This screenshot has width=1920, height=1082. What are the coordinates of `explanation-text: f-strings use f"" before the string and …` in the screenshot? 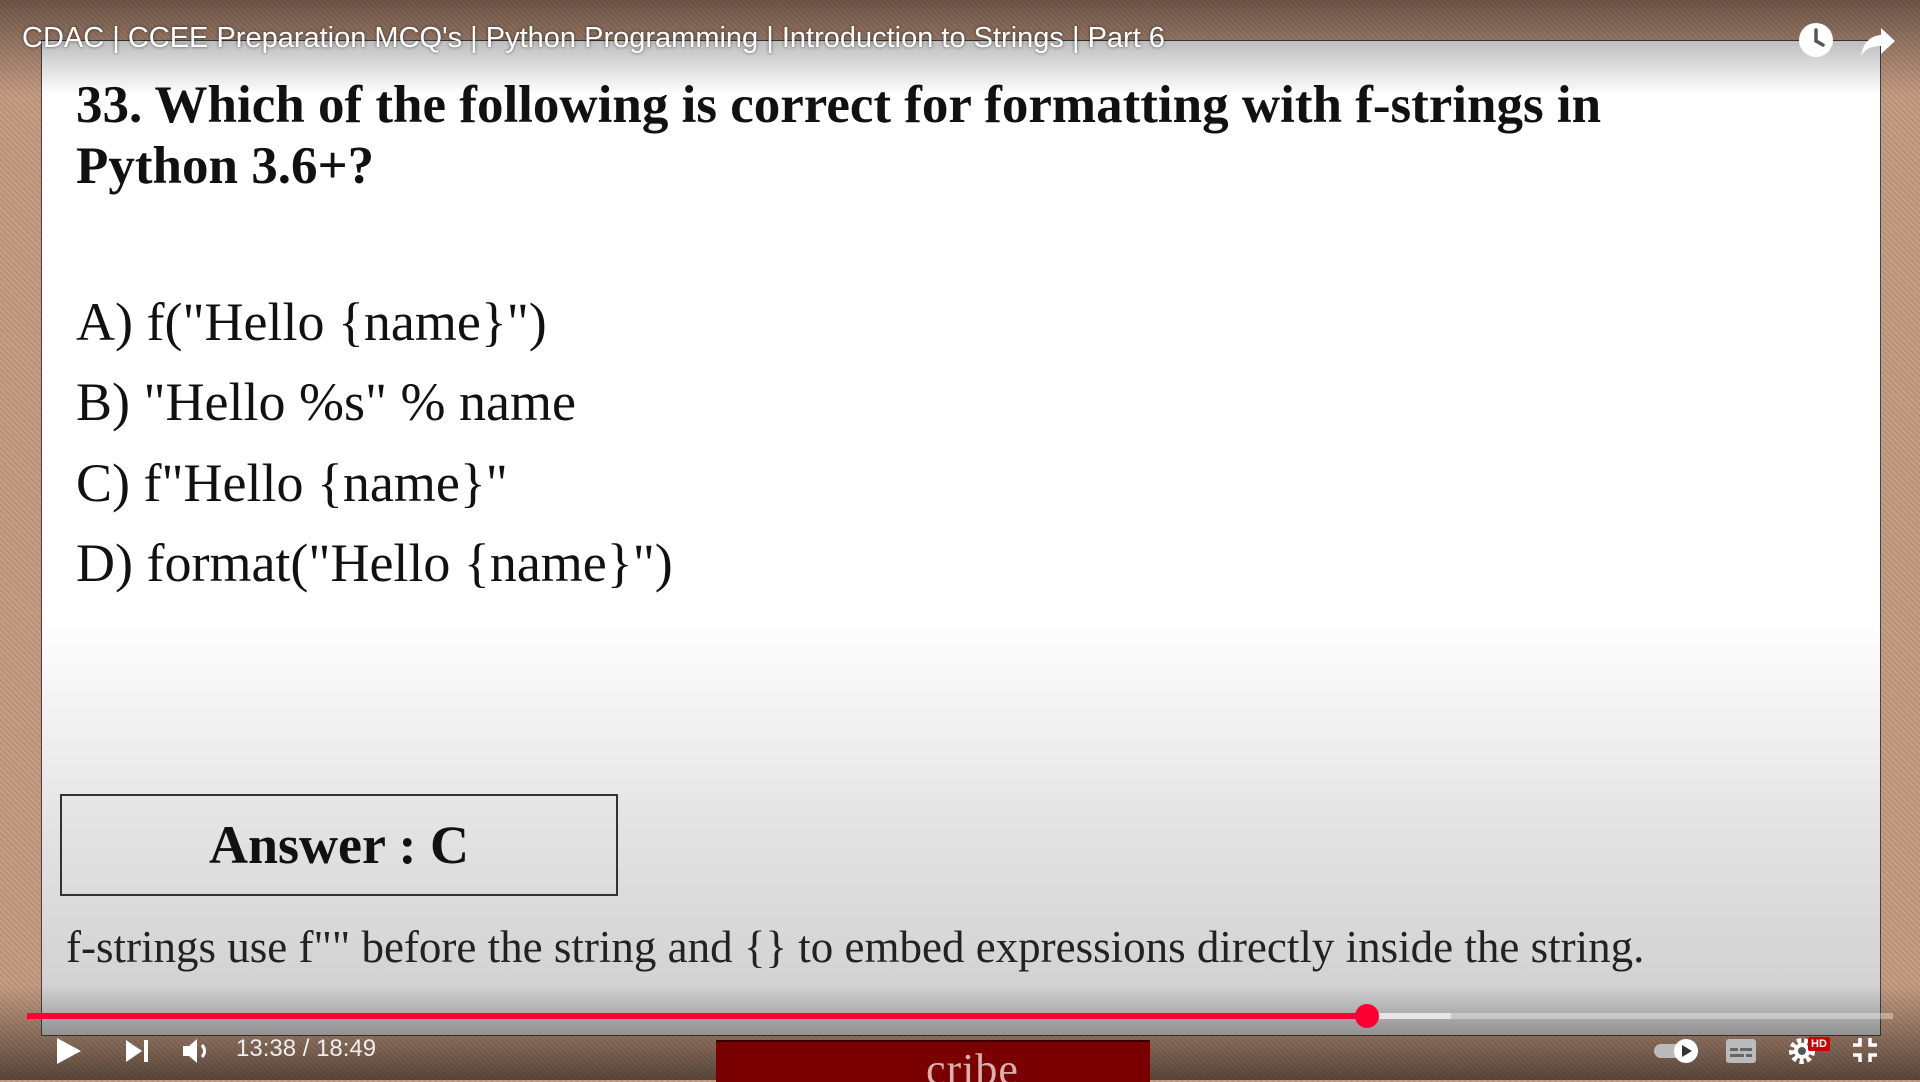 It's located at (855, 947).